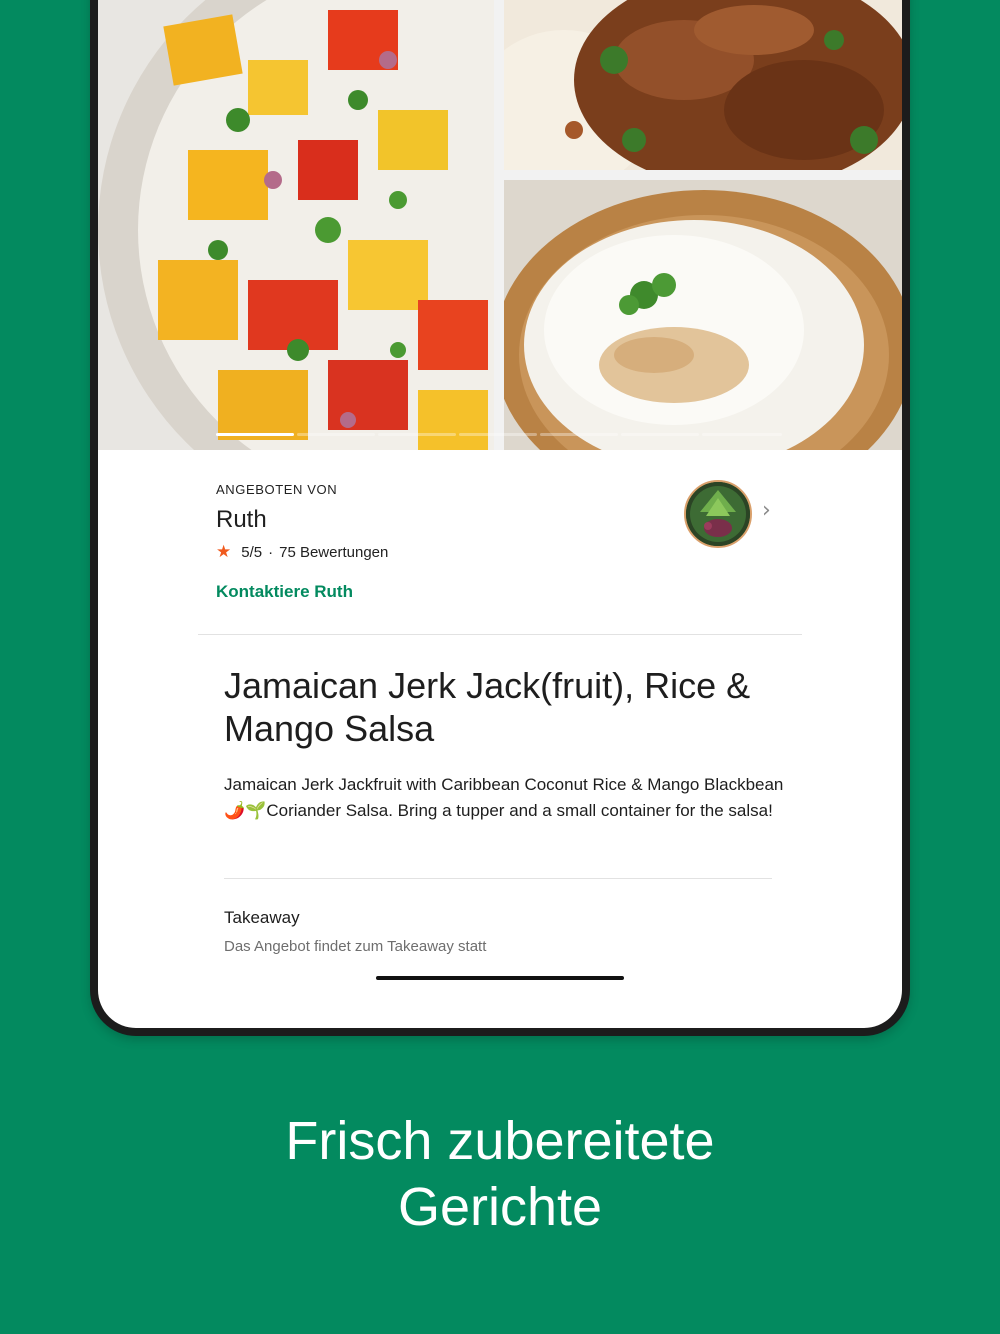  I want to click on mango-salsa-photo, so click(296, 225).